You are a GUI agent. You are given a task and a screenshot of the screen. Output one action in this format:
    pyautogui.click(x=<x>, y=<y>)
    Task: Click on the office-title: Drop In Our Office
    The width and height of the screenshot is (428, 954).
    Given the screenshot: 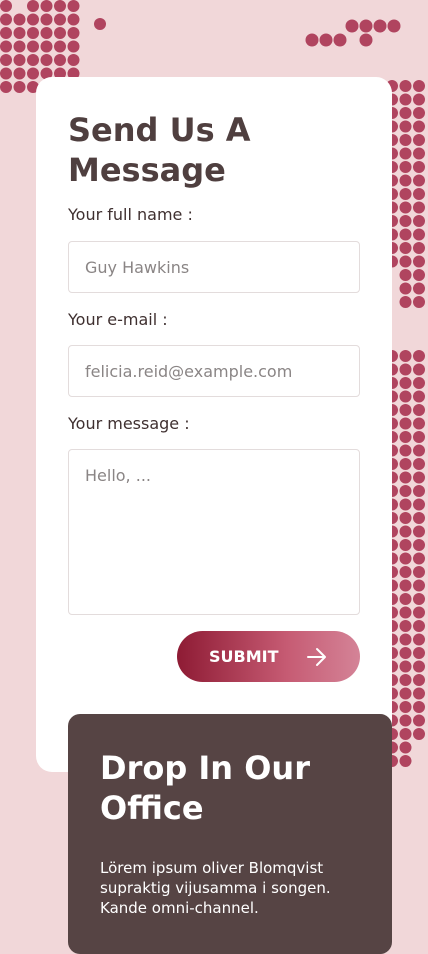 What is the action you would take?
    pyautogui.click(x=205, y=788)
    